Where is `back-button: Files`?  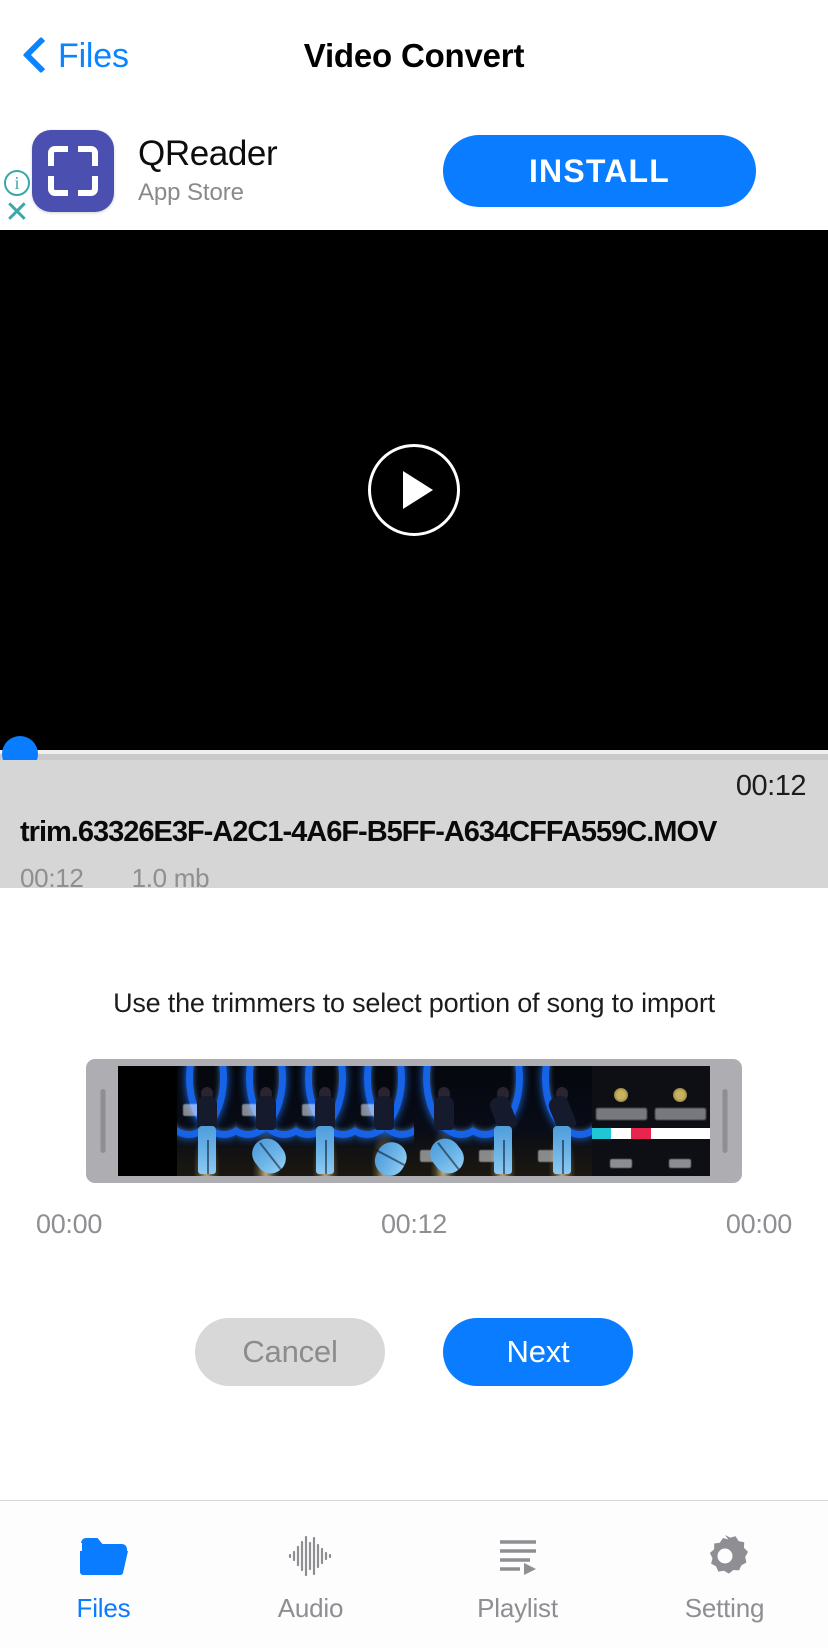 back-button: Files is located at coordinates (75, 56).